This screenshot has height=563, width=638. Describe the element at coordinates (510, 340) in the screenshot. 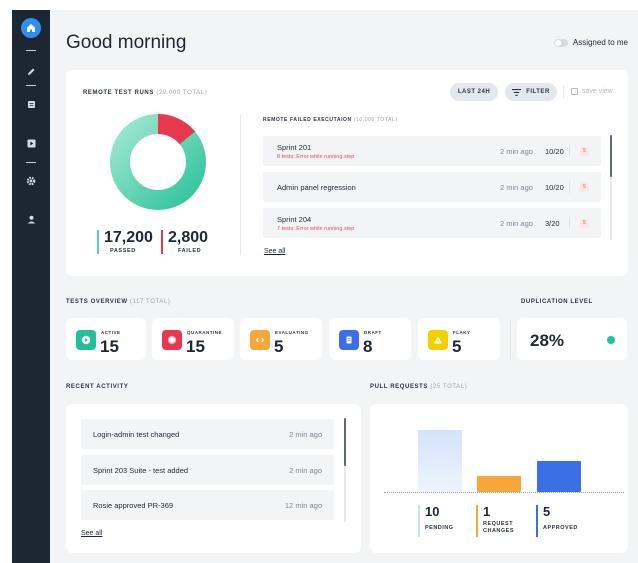

I see `overview-divider` at that location.